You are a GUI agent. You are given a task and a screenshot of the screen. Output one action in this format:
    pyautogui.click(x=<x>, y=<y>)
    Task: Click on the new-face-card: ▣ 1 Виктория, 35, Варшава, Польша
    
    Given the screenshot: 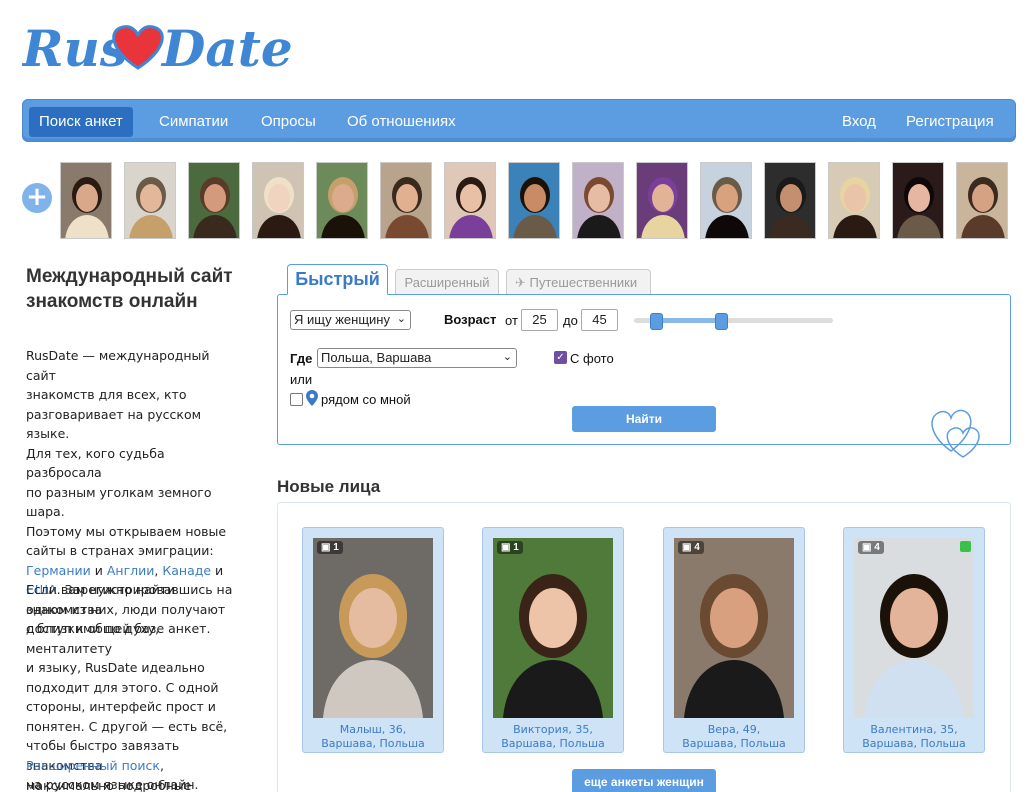 What is the action you would take?
    pyautogui.click(x=553, y=640)
    